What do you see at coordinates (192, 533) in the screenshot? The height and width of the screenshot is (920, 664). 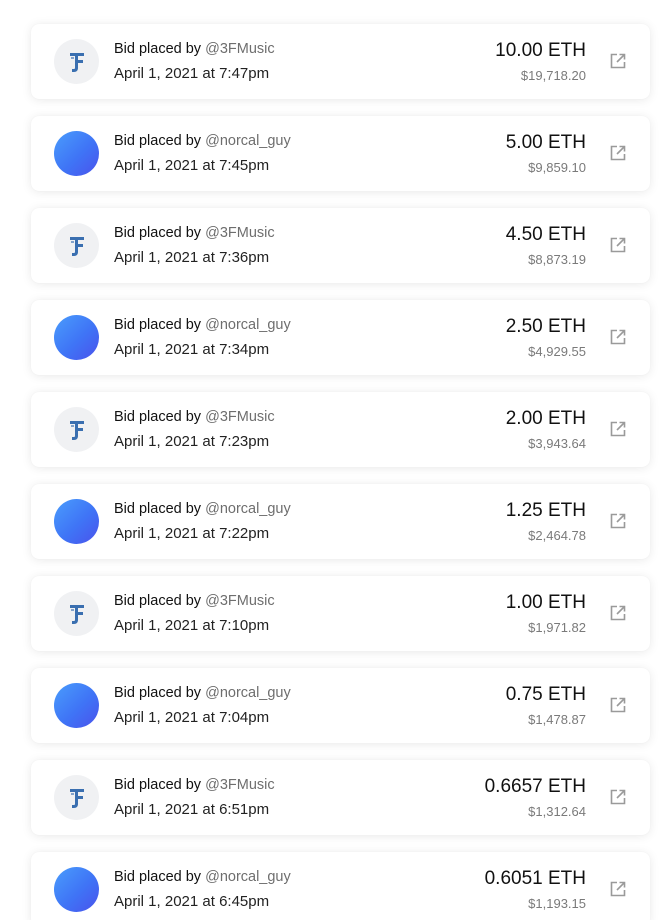 I see `bid-timestamp: April 1, 2021 at 7:22pm` at bounding box center [192, 533].